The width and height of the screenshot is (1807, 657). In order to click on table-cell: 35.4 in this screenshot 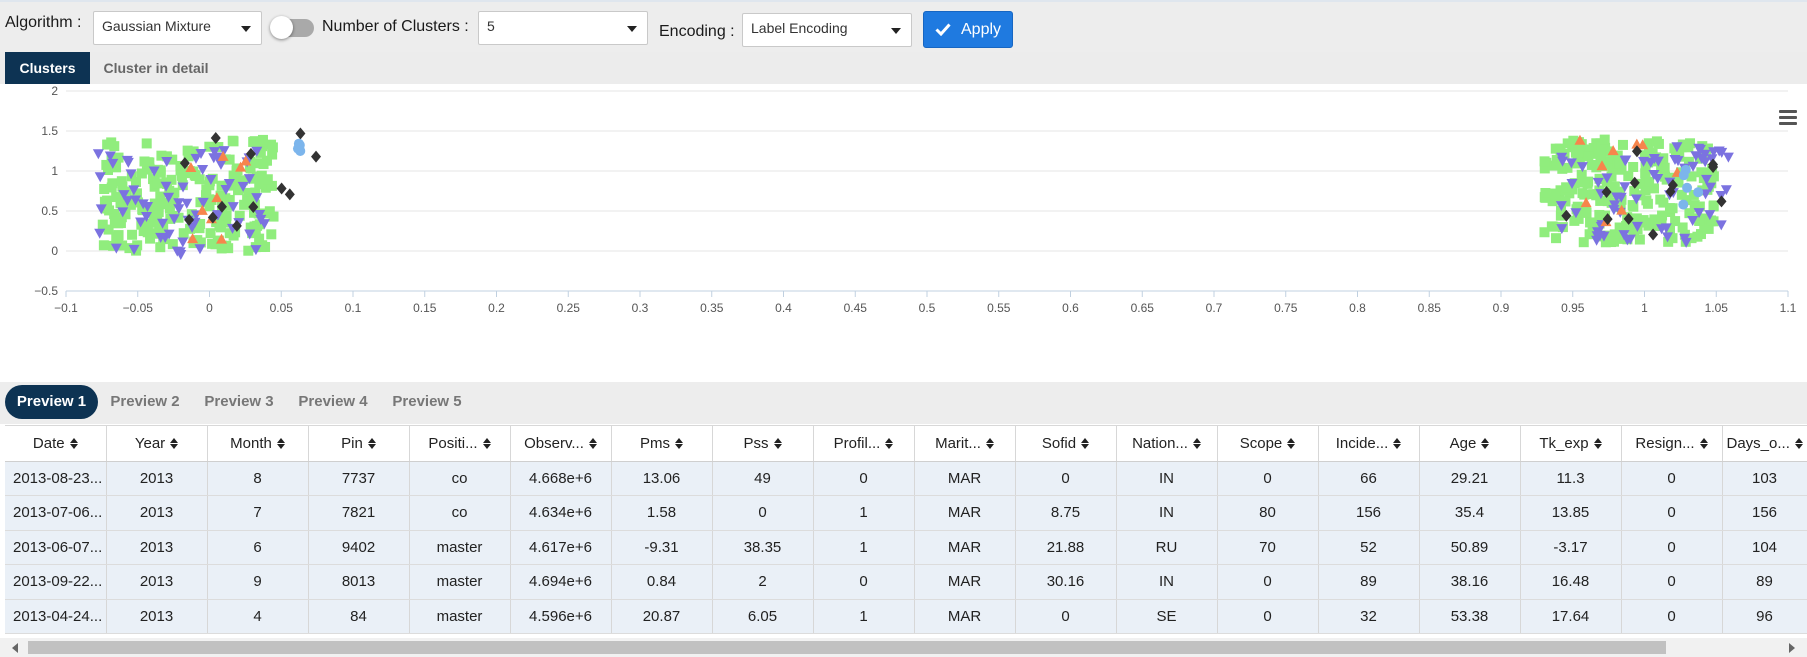, I will do `click(1470, 513)`.